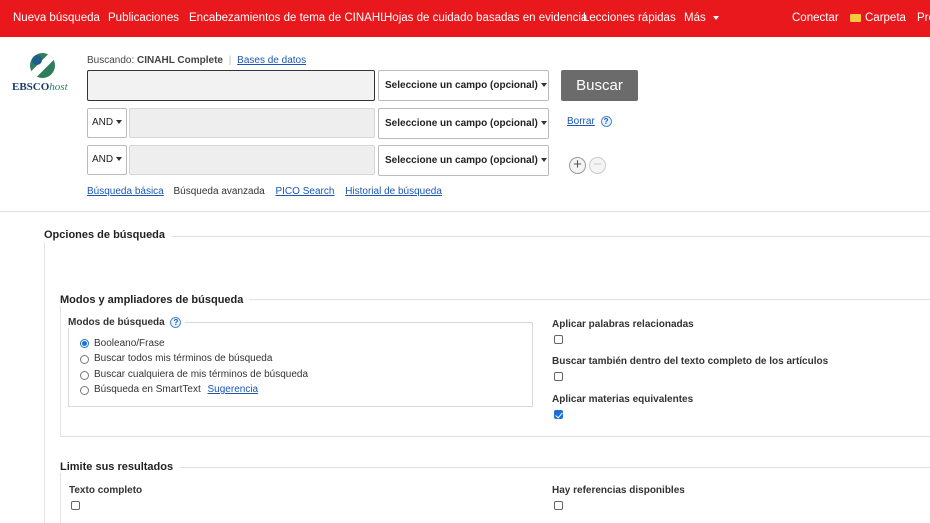 The image size is (930, 523). I want to click on field-select-1: Seleccione un campo (opcional), so click(463, 85).